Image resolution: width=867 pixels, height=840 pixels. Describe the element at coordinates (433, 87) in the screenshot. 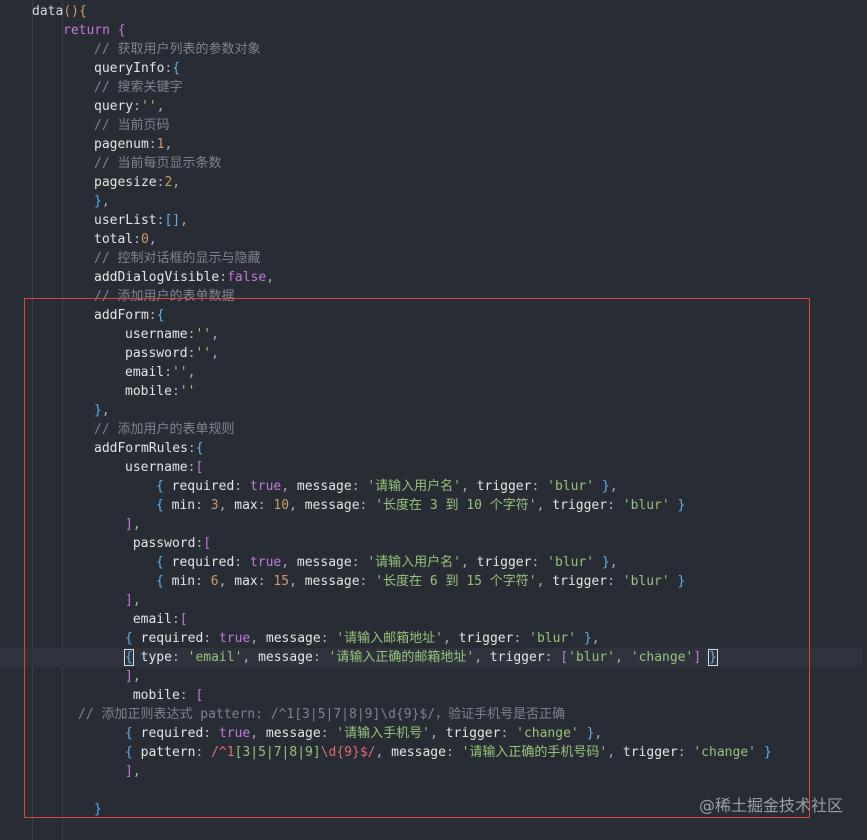

I see `code-line: // 搜索关键字` at that location.